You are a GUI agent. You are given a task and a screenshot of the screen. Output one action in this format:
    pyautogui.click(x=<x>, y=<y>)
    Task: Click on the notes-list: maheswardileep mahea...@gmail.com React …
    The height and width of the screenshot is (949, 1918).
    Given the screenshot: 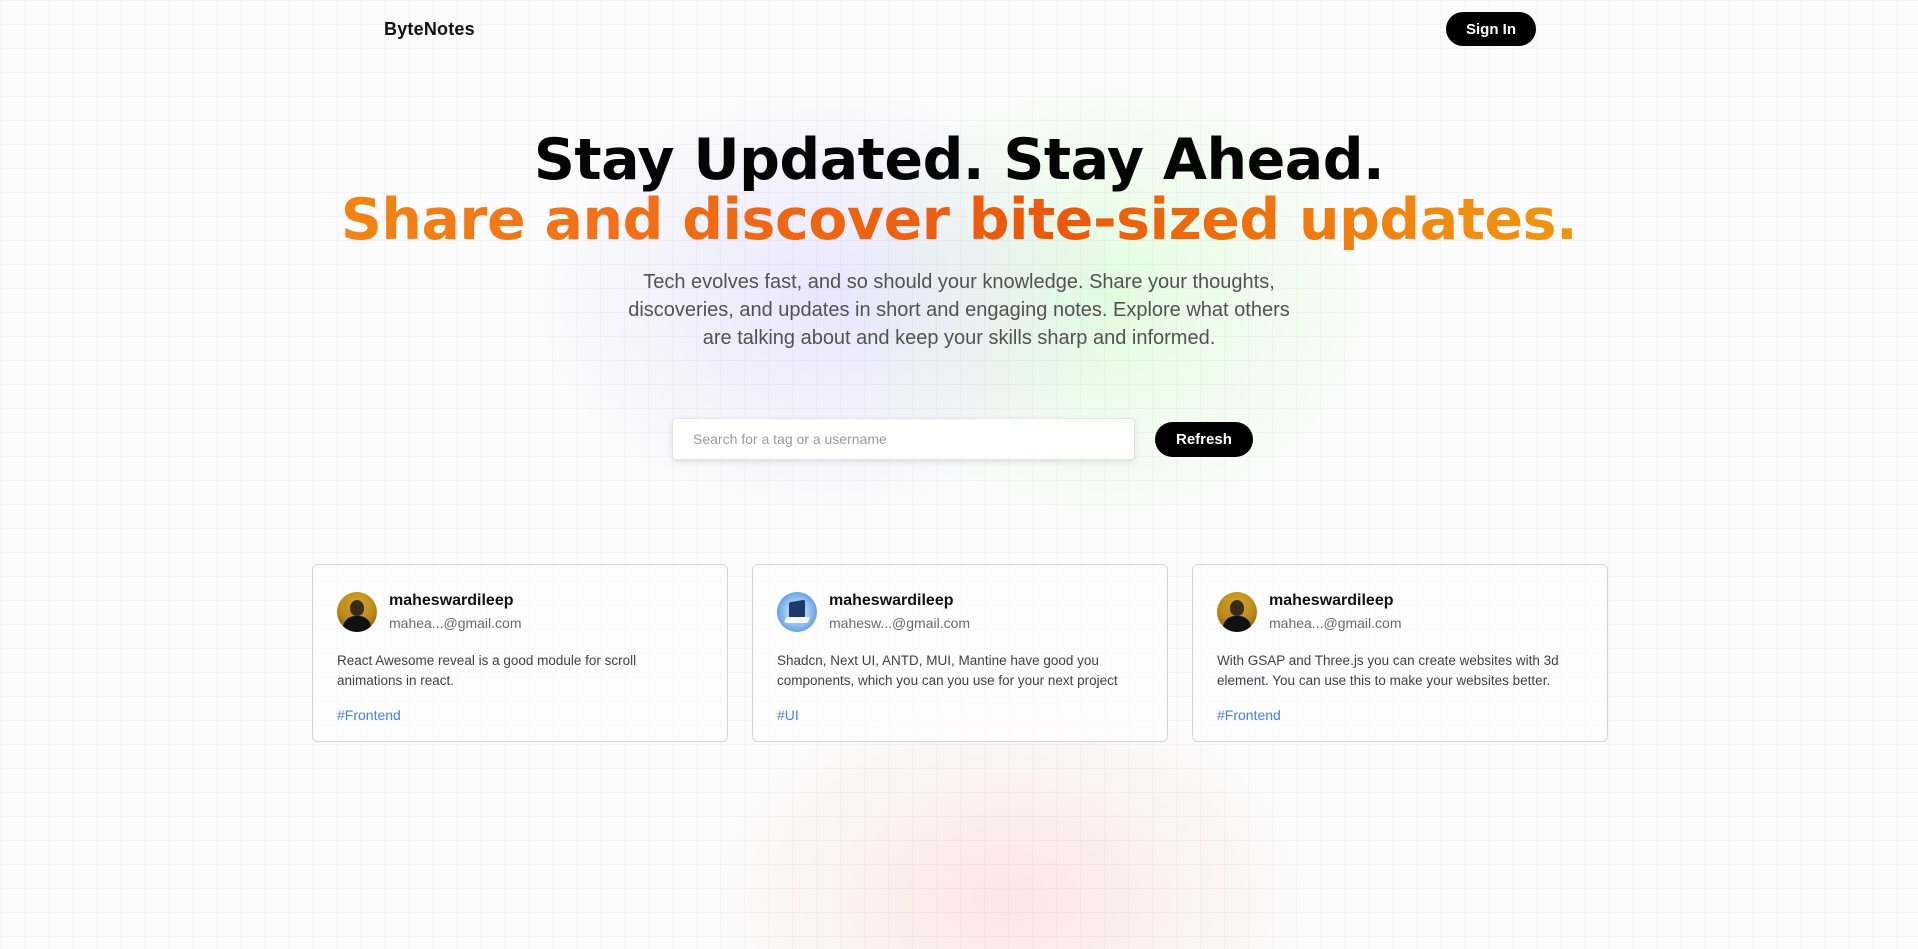 What is the action you would take?
    pyautogui.click(x=960, y=653)
    